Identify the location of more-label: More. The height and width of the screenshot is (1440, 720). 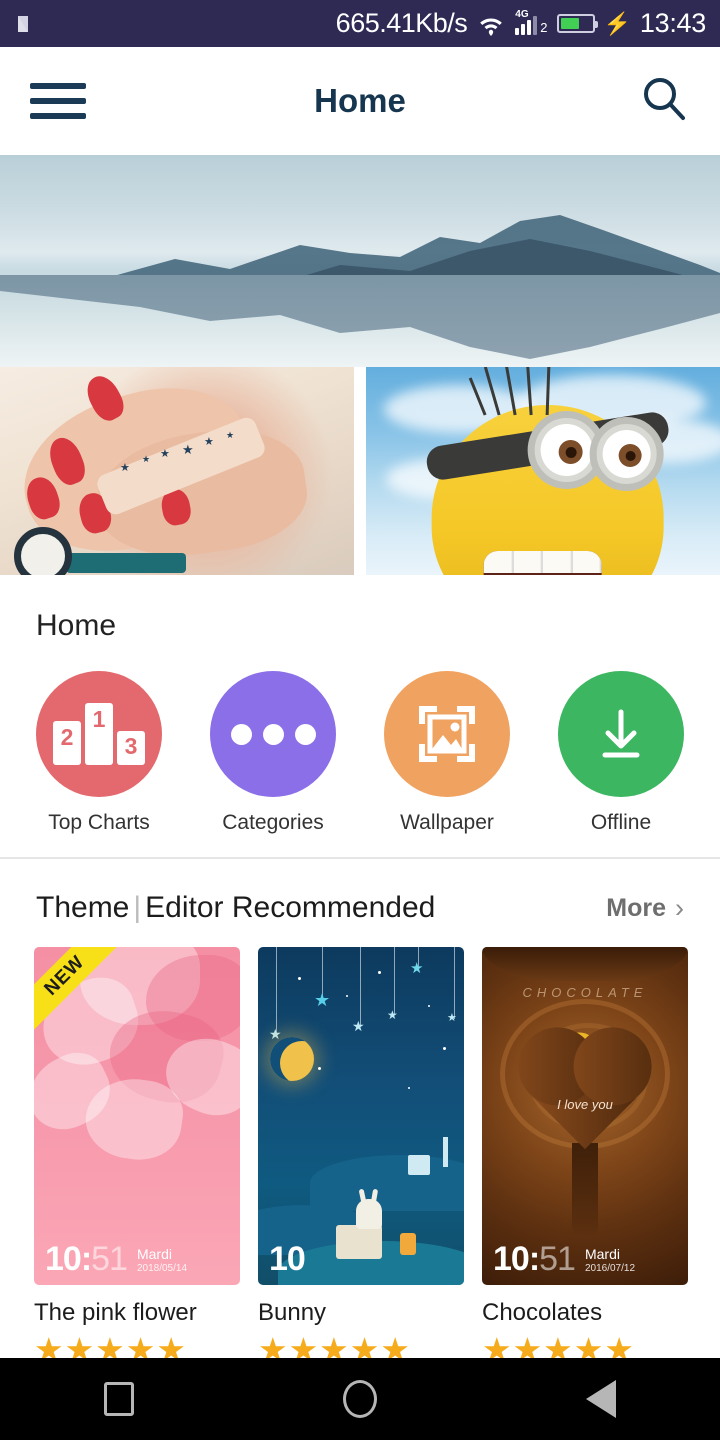
(636, 907).